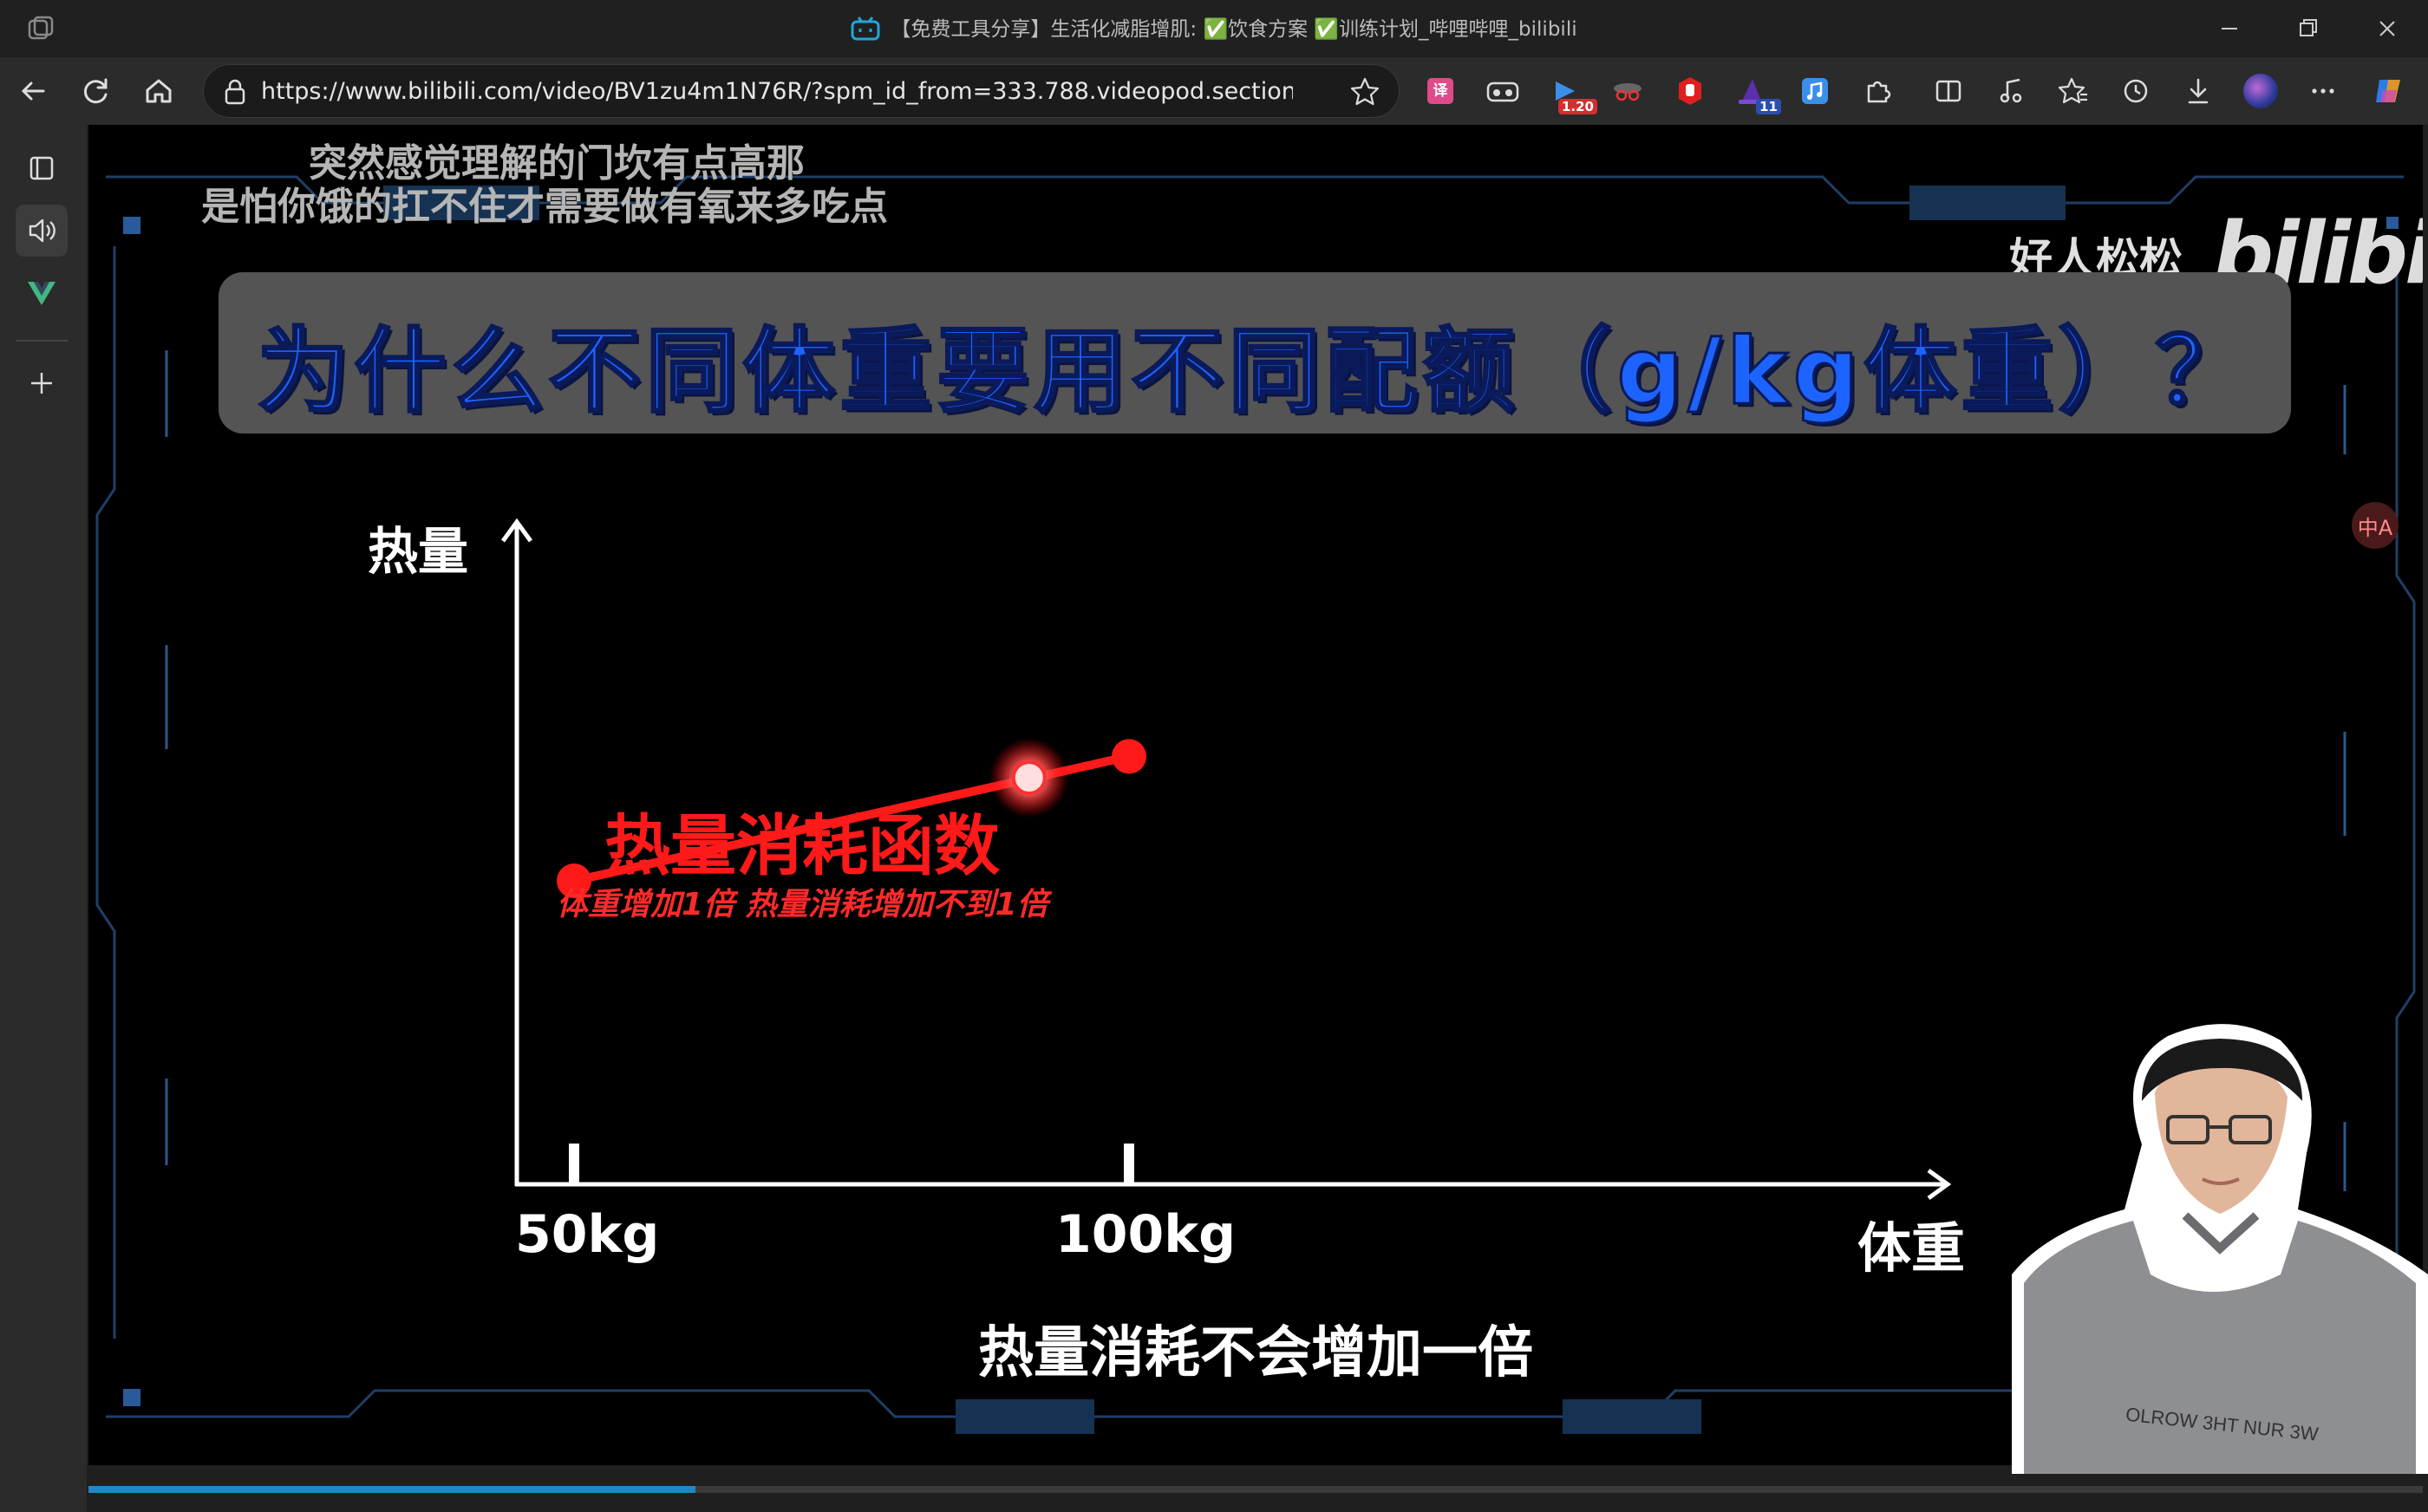 Image resolution: width=2428 pixels, height=1512 pixels. Describe the element at coordinates (2135, 91) in the screenshot. I see `history-icon` at that location.